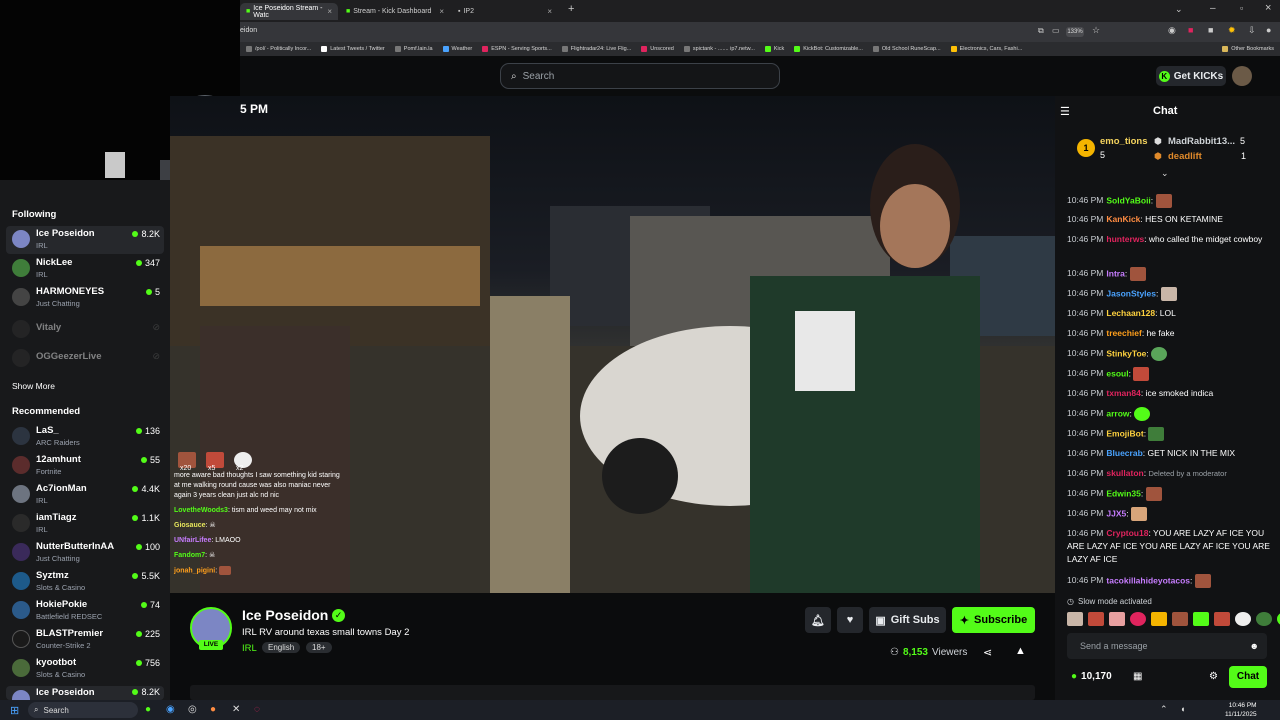 The height and width of the screenshot is (720, 1280). I want to click on sidebar-channel-ice-poseidon: Ice Poseidon IRL 8.2K, so click(85, 240).